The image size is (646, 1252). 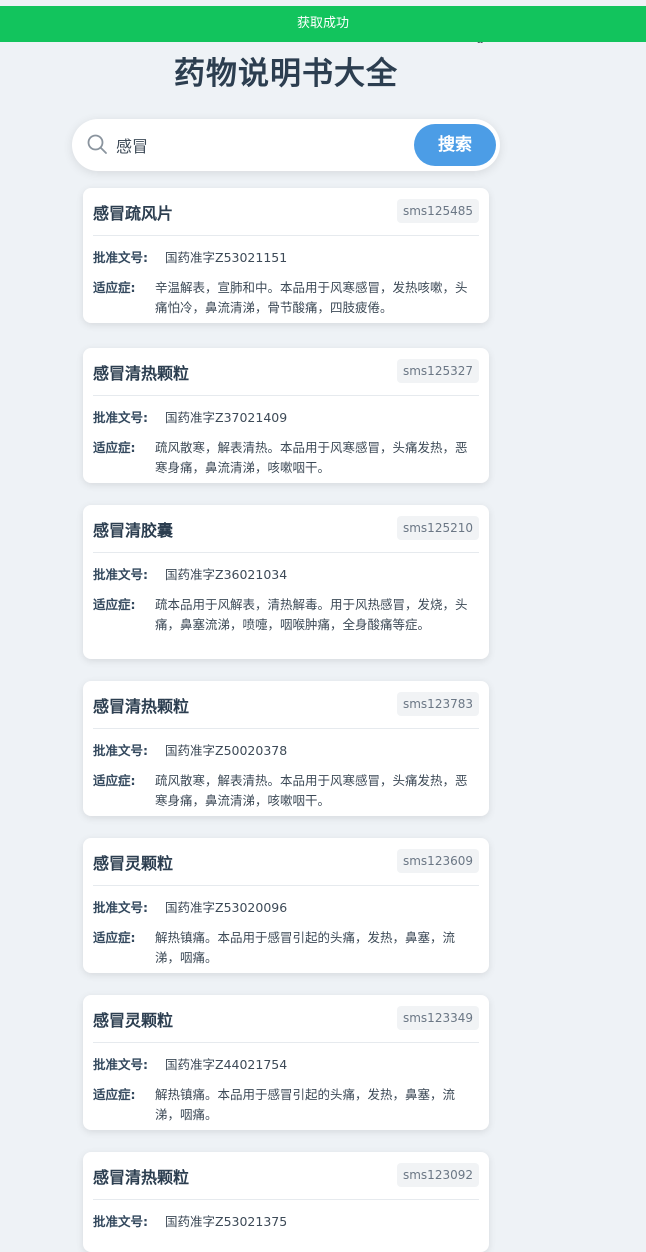 I want to click on card-header: 感冒疏风片 sms125485, so click(x=286, y=212).